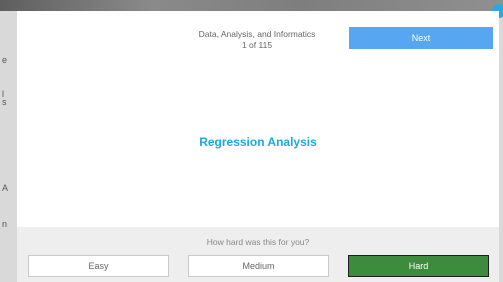  I want to click on hard-button: Hard, so click(418, 266).